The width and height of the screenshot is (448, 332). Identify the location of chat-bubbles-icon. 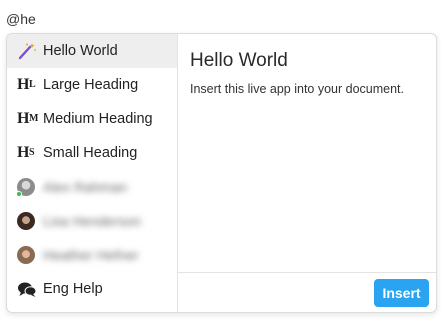
(28, 289).